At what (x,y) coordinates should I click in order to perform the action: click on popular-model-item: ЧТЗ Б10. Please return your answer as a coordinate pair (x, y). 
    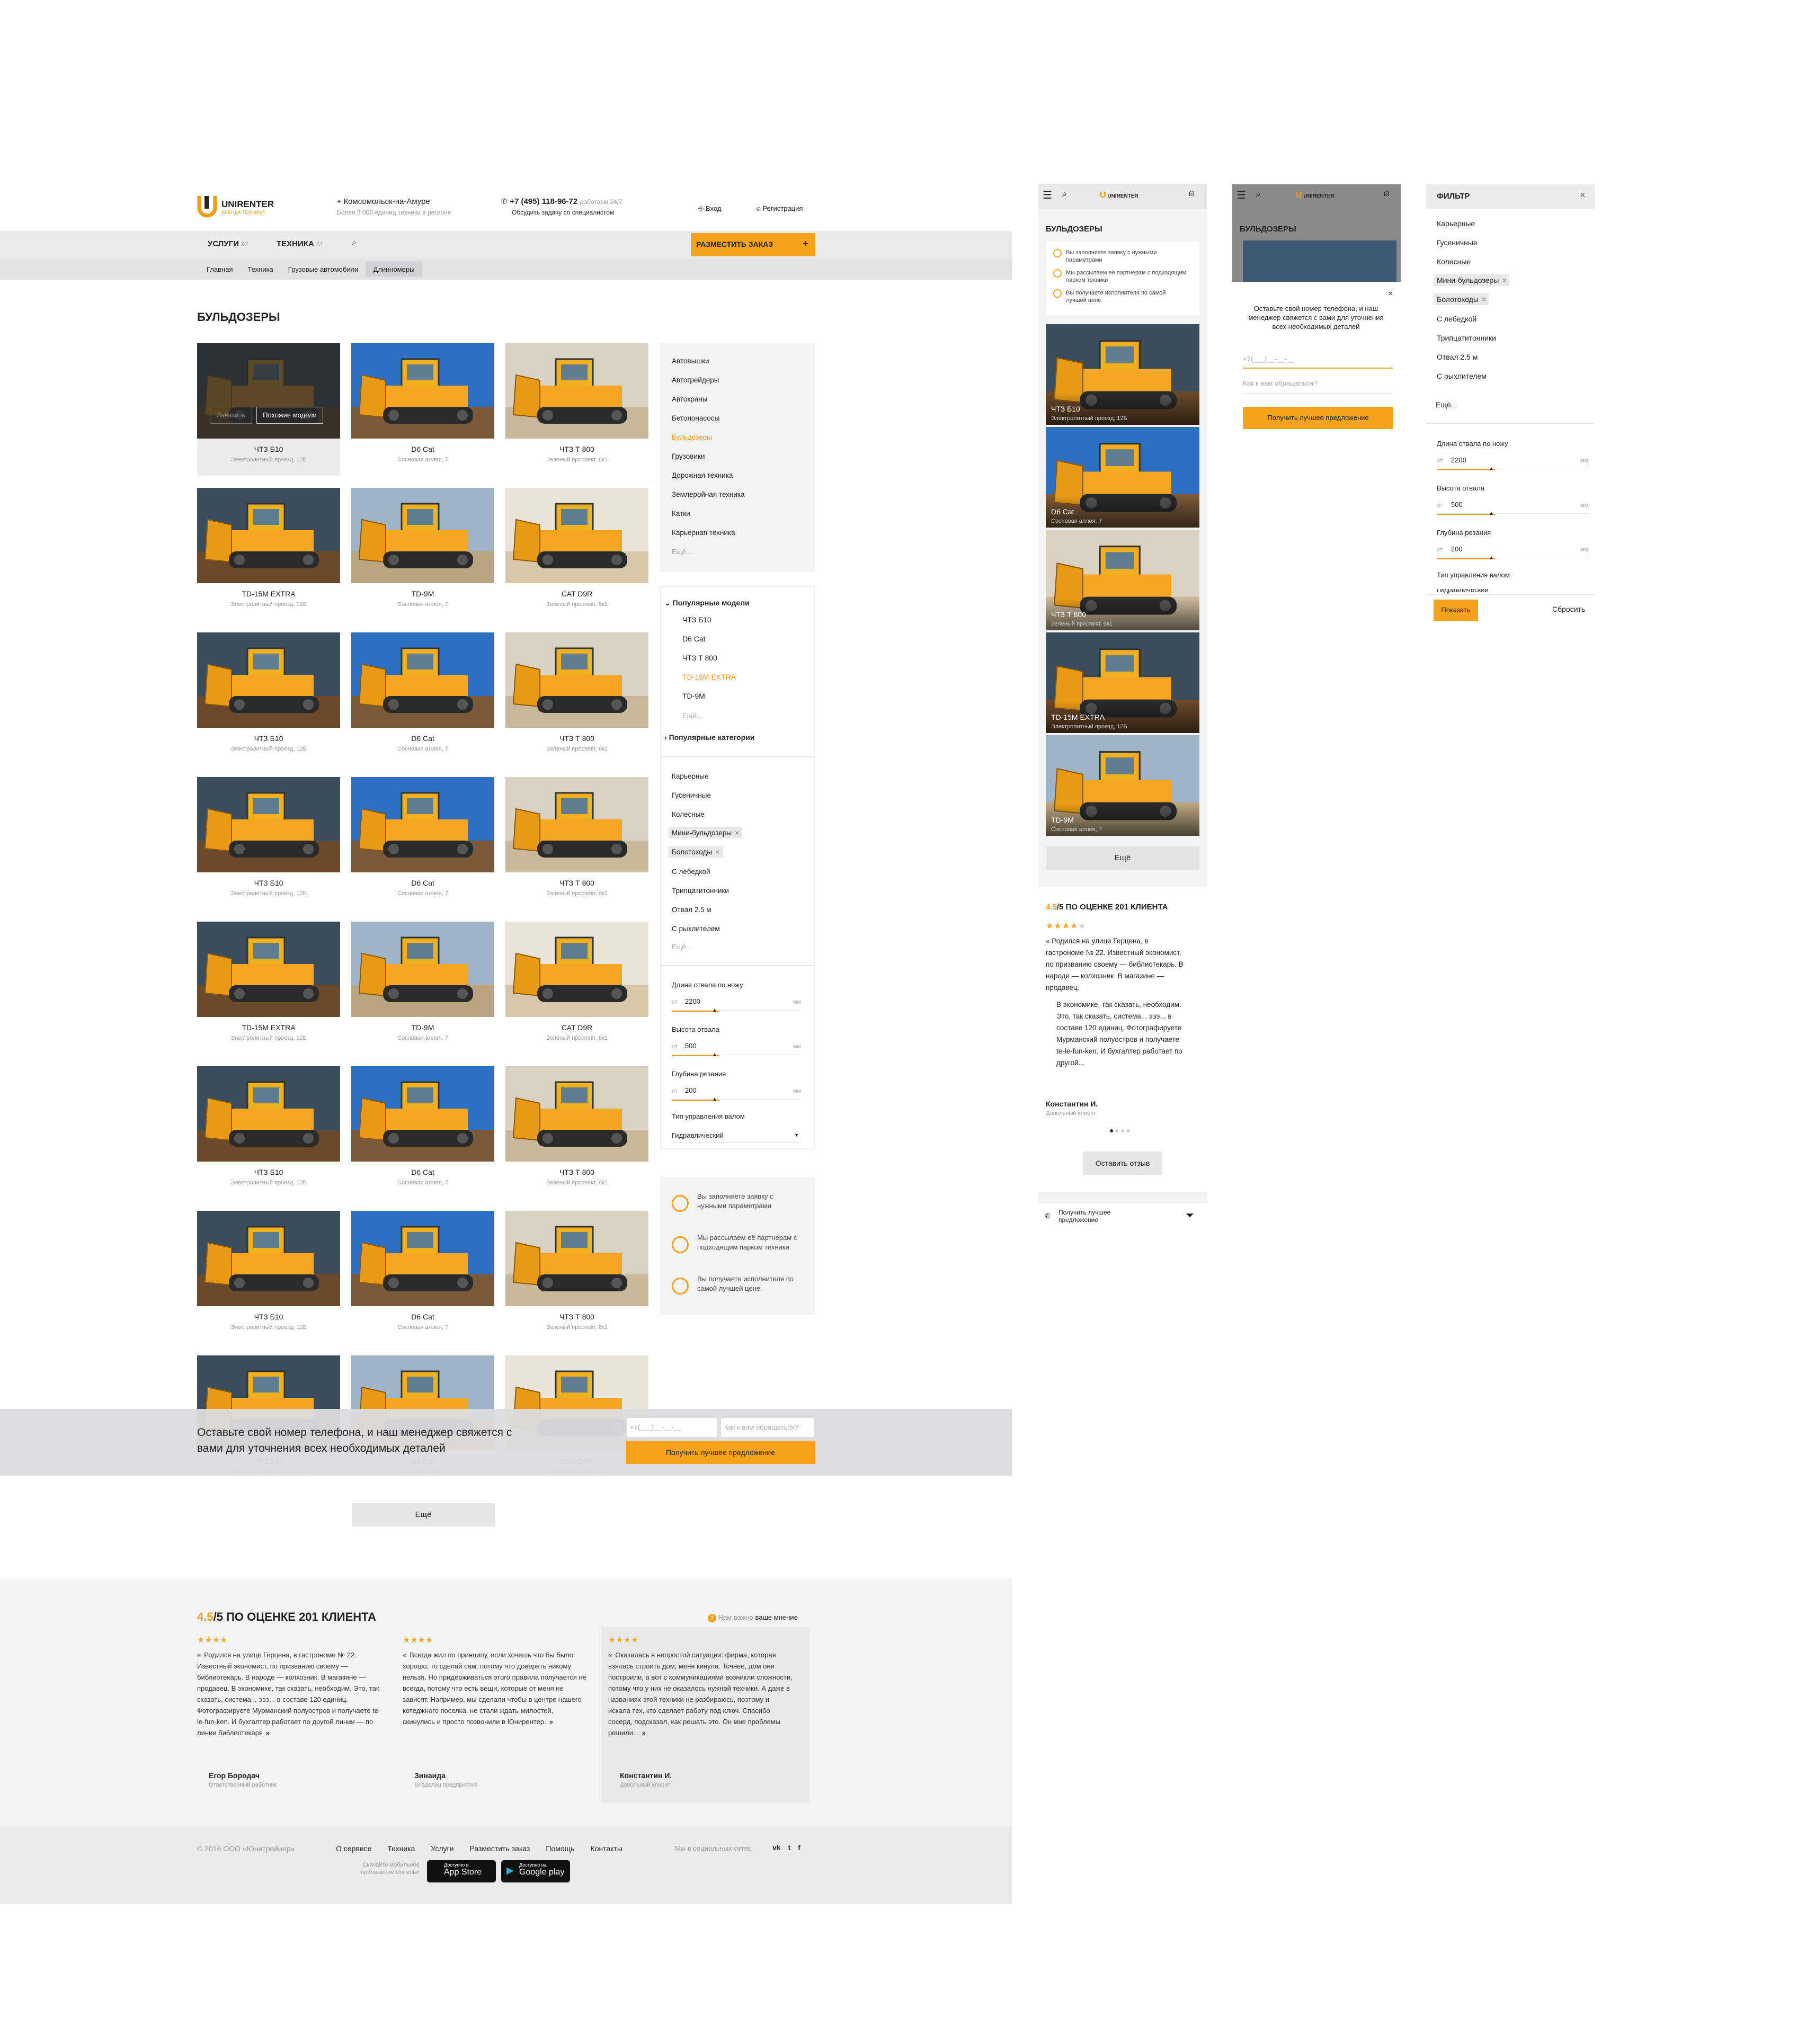
    Looking at the image, I should click on (696, 619).